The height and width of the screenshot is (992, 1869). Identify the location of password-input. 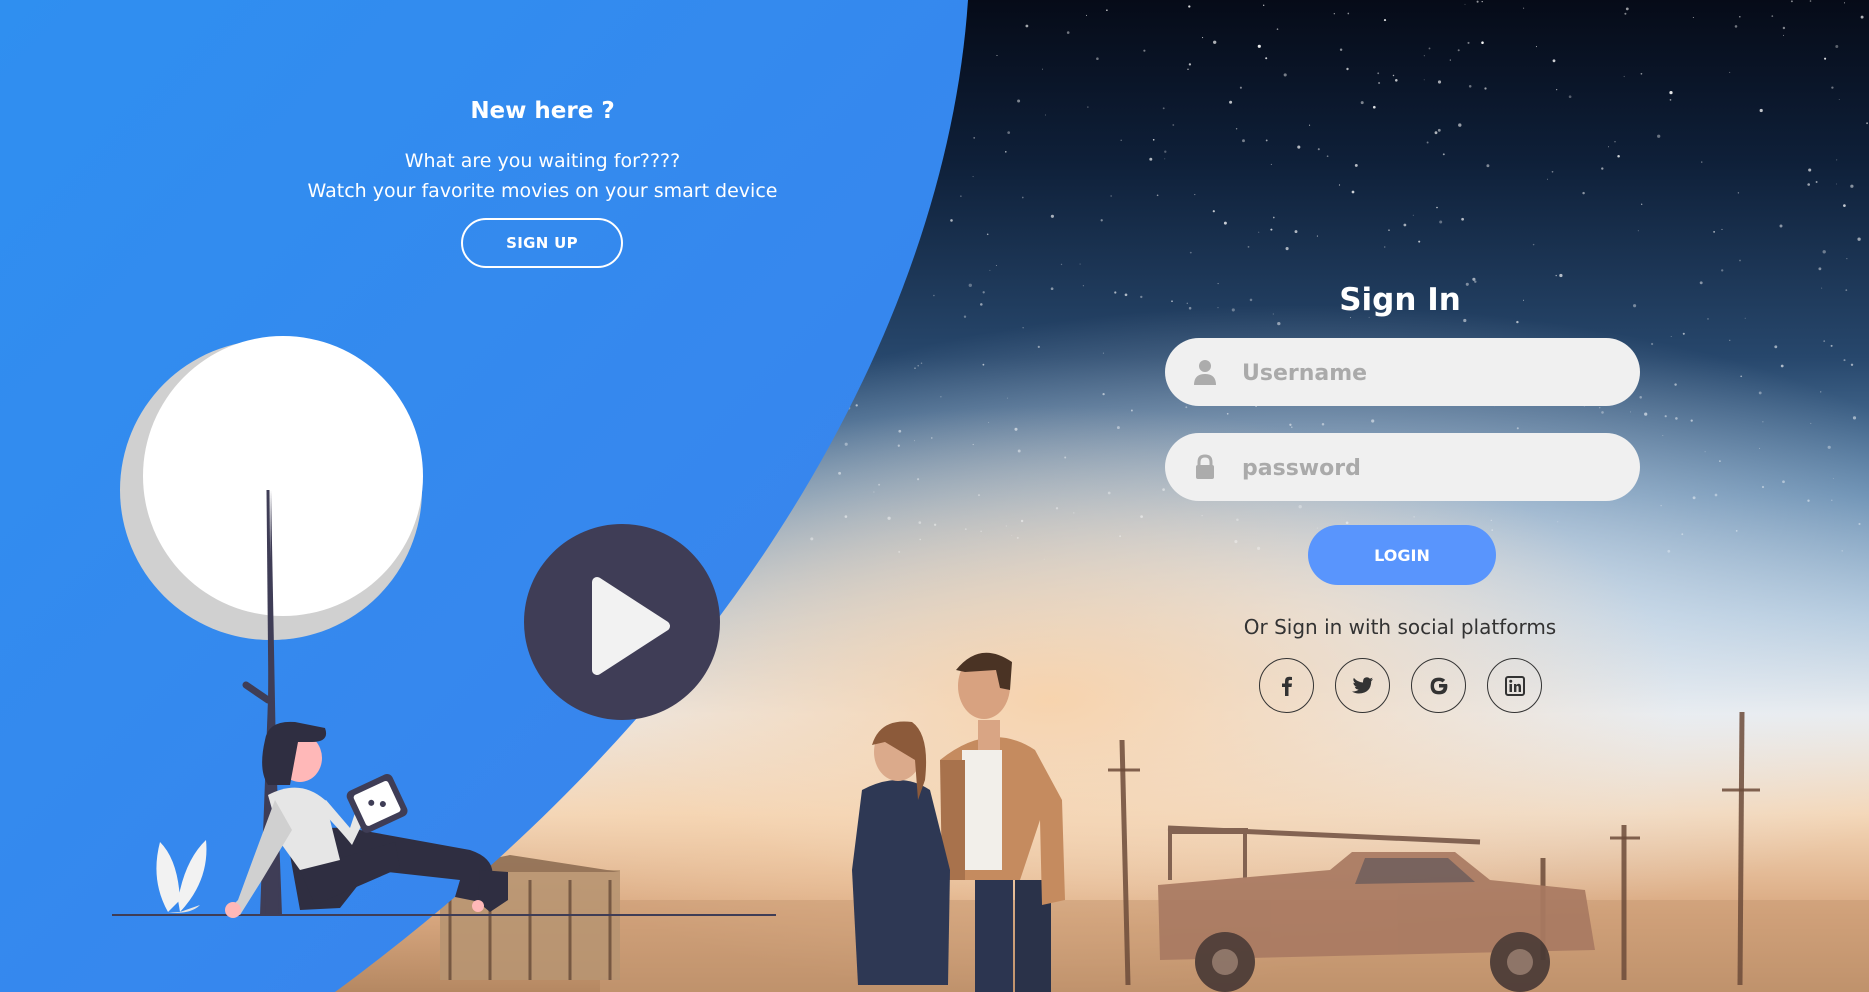
(1432, 468).